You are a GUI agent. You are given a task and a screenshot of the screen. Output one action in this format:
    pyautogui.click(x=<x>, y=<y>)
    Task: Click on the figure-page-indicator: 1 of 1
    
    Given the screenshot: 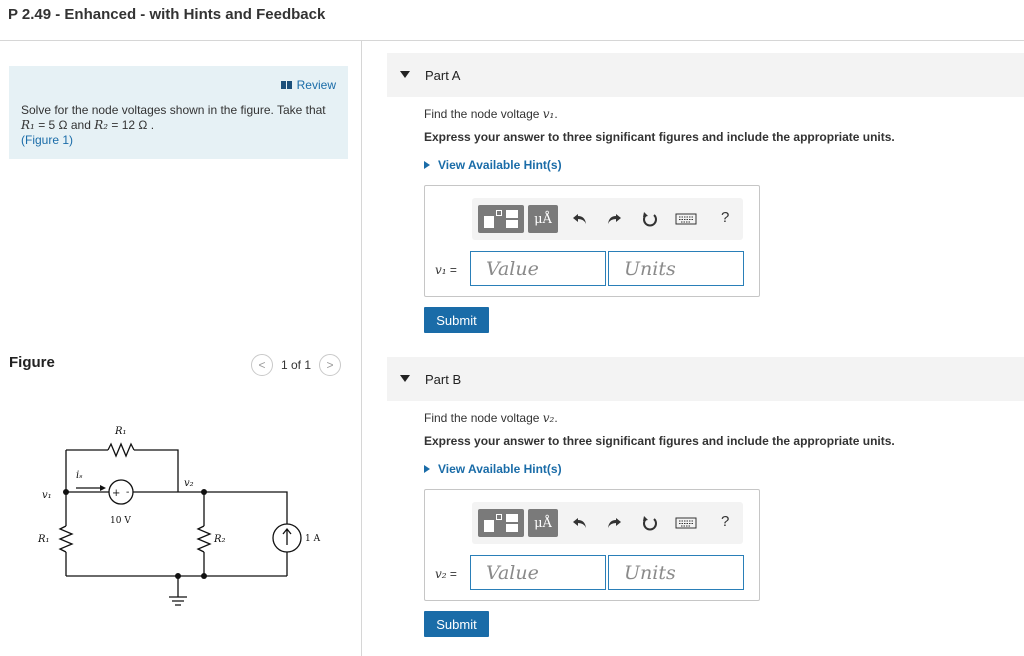 What is the action you would take?
    pyautogui.click(x=296, y=365)
    